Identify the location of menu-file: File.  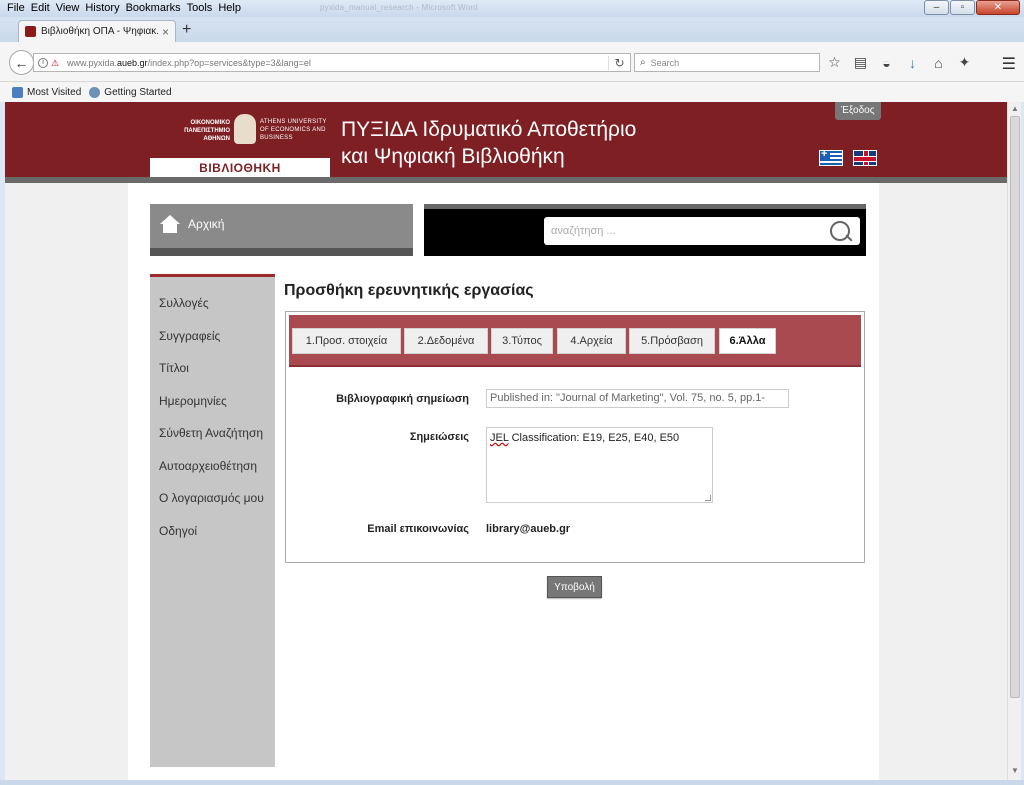
(16, 8).